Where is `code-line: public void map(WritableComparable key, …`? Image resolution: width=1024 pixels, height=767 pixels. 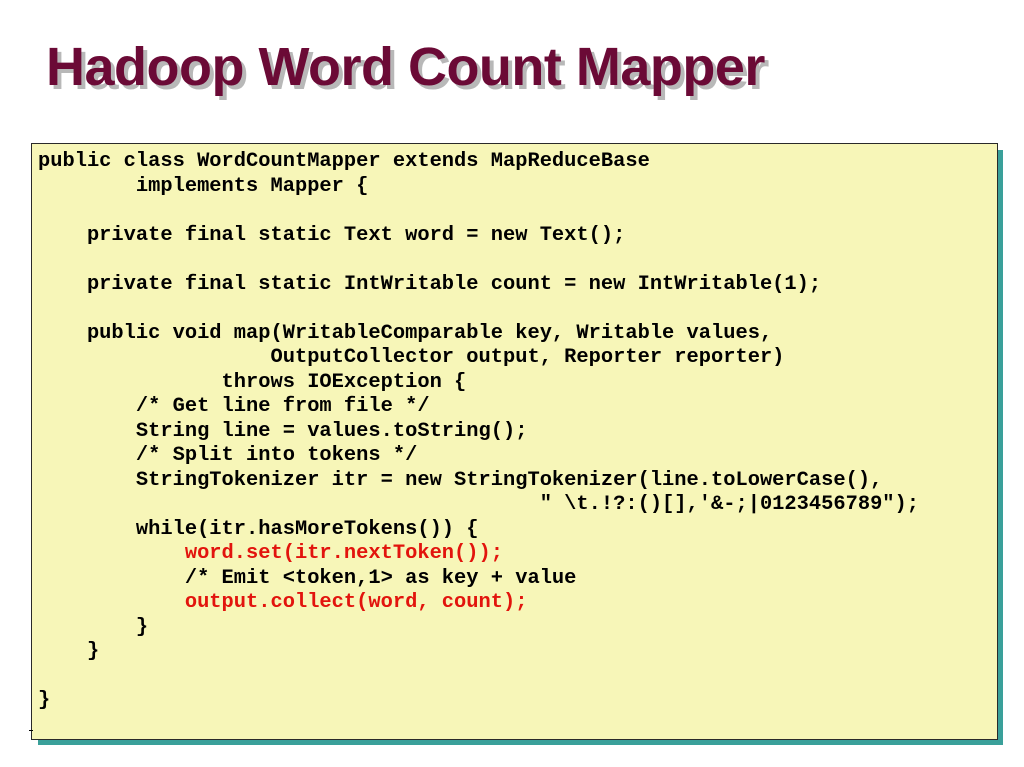 code-line: public void map(WritableComparable key, … is located at coordinates (405, 333).